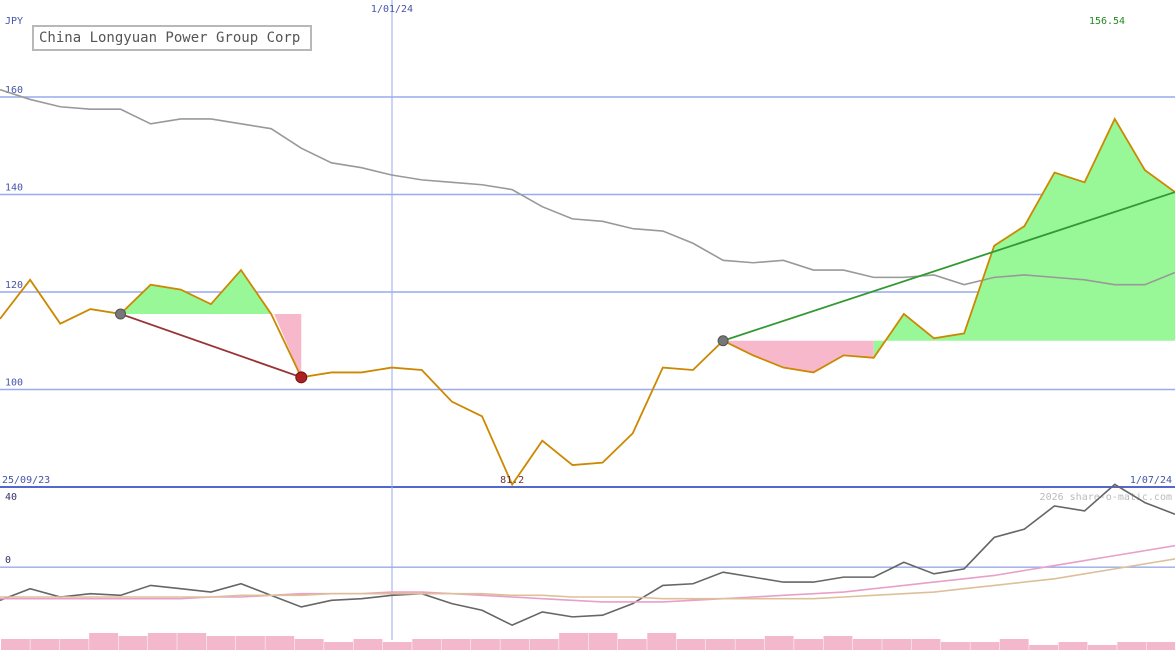 The width and height of the screenshot is (1175, 654). What do you see at coordinates (512, 480) in the screenshot?
I see `min-value-label: 81.2` at bounding box center [512, 480].